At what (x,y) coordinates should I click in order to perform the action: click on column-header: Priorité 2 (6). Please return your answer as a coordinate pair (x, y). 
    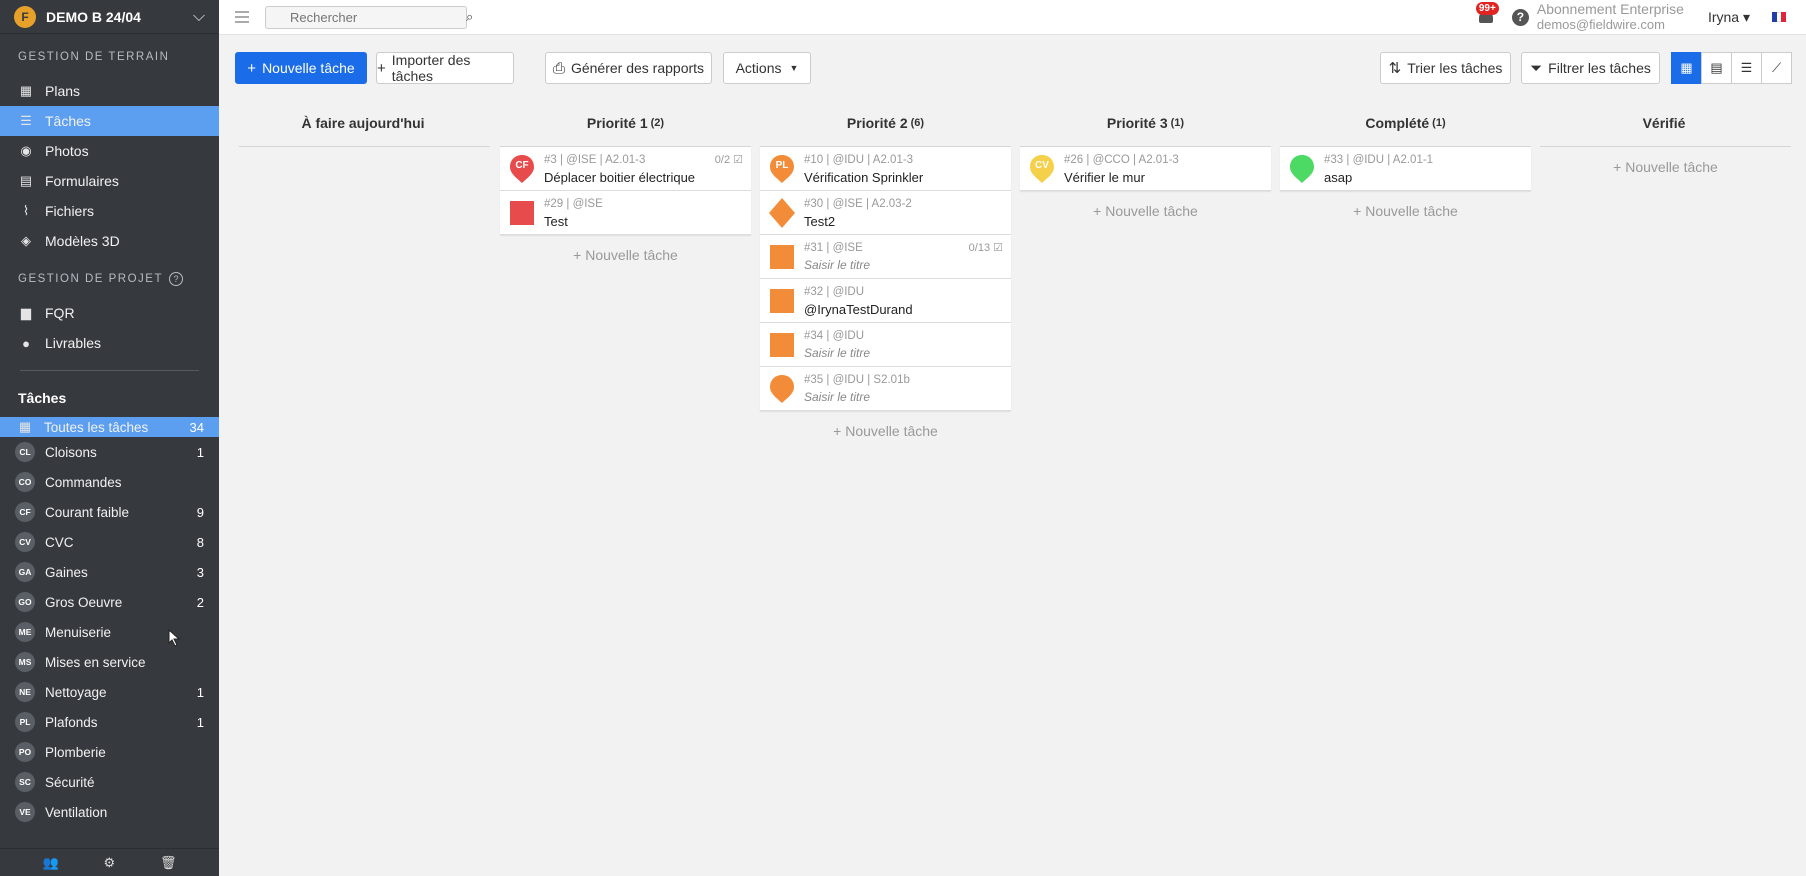
    Looking at the image, I should click on (885, 123).